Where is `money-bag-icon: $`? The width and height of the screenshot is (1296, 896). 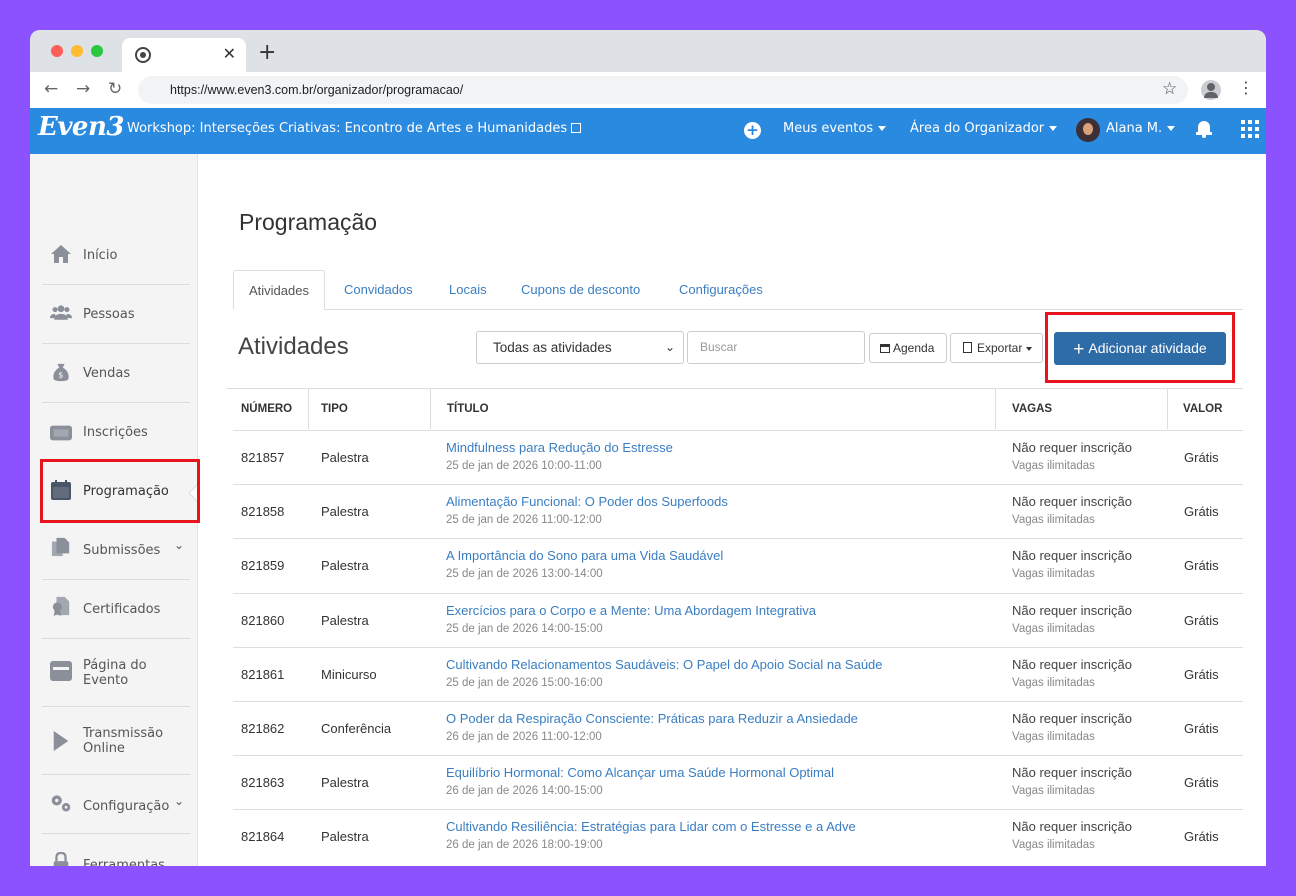
money-bag-icon: $ is located at coordinates (61, 372).